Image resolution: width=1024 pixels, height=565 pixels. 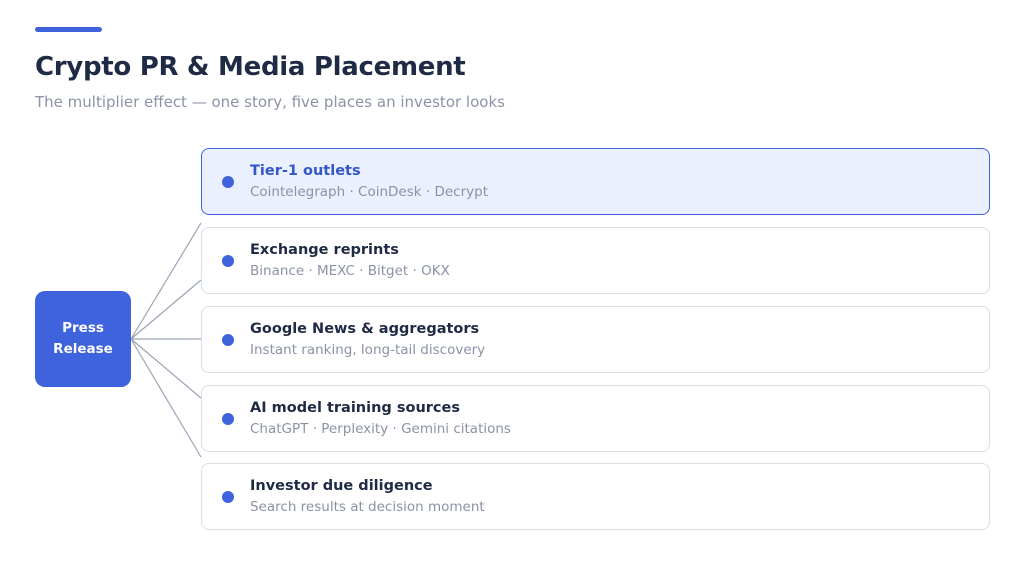 I want to click on channel-title: Tier-1 outlets, so click(x=305, y=171).